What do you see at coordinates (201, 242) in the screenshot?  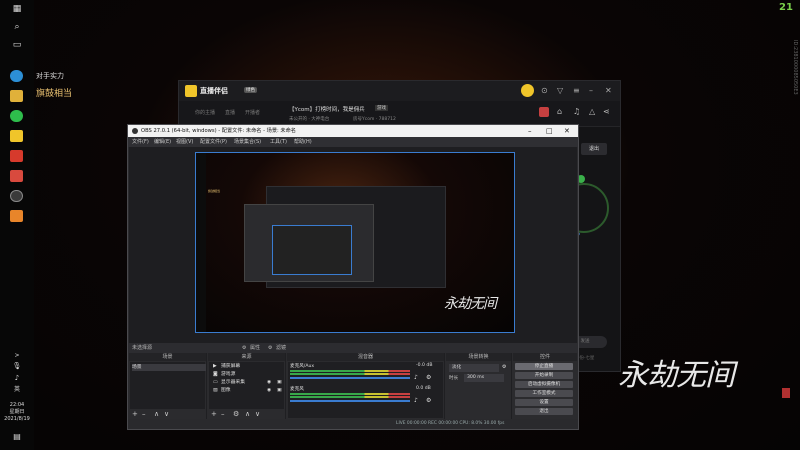 I see `preview-taskbar` at bounding box center [201, 242].